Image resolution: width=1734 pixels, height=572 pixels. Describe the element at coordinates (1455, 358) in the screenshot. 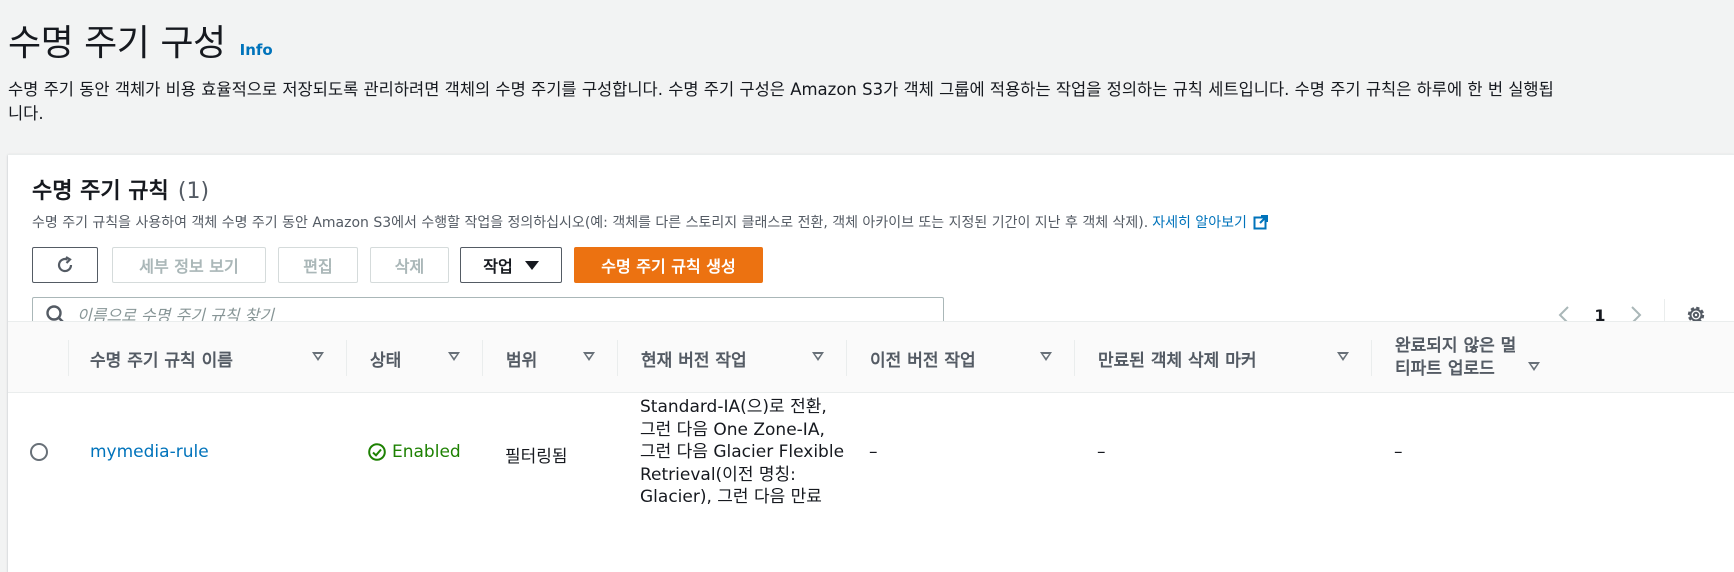

I see `column-header-incomplete-multipart: 완료되지 않은 멀 티파트 업로드` at that location.